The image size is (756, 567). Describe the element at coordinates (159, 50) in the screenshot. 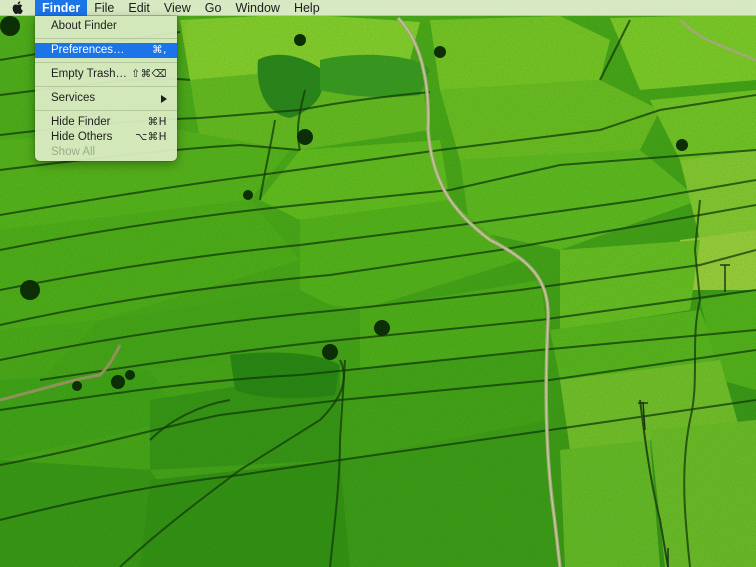

I see `menu-item-shortcut: ⌘,` at that location.